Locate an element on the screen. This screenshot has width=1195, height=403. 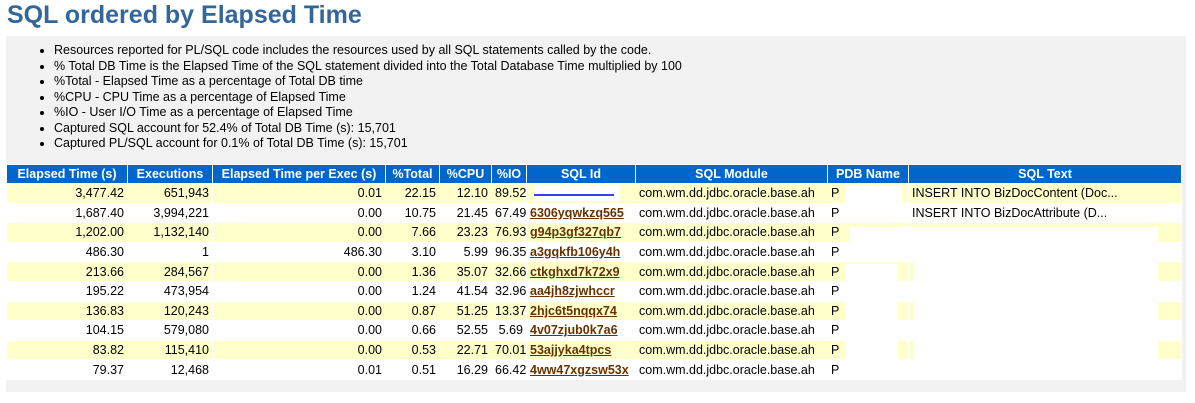
cell-sql-id: 6306yqwkzq565 is located at coordinates (581, 213).